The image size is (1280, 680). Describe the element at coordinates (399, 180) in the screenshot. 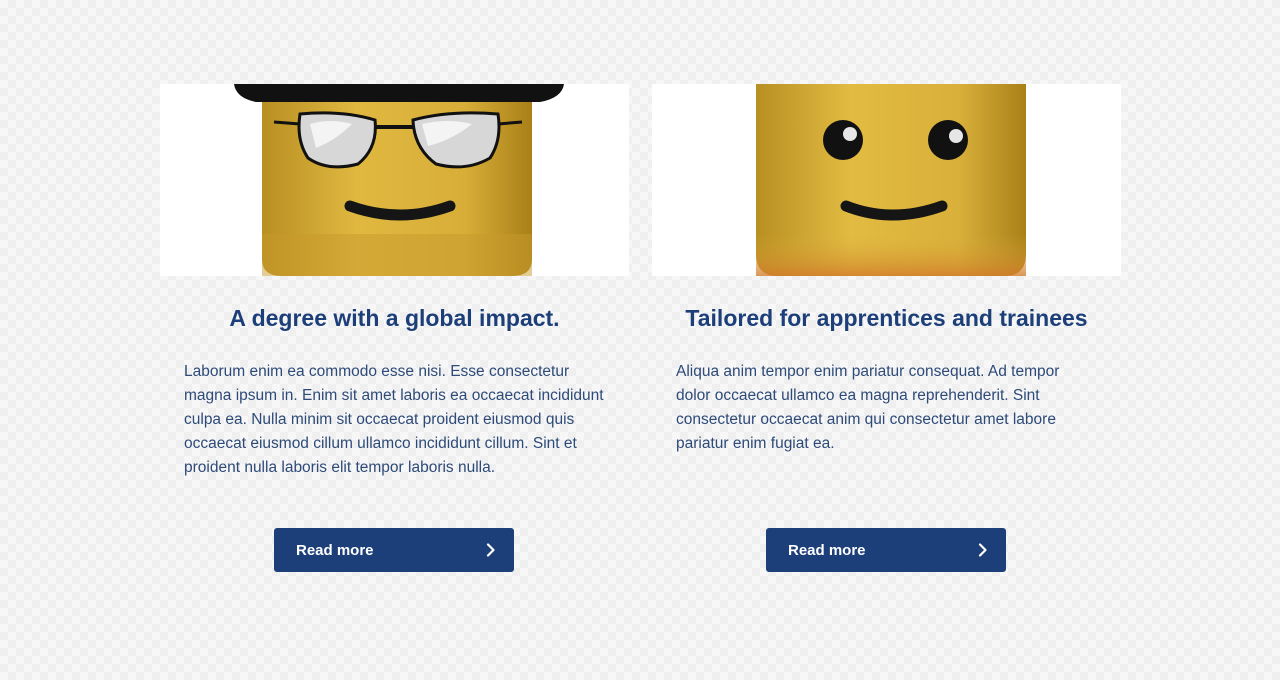

I see `lego-head-sunglasses-icon` at that location.